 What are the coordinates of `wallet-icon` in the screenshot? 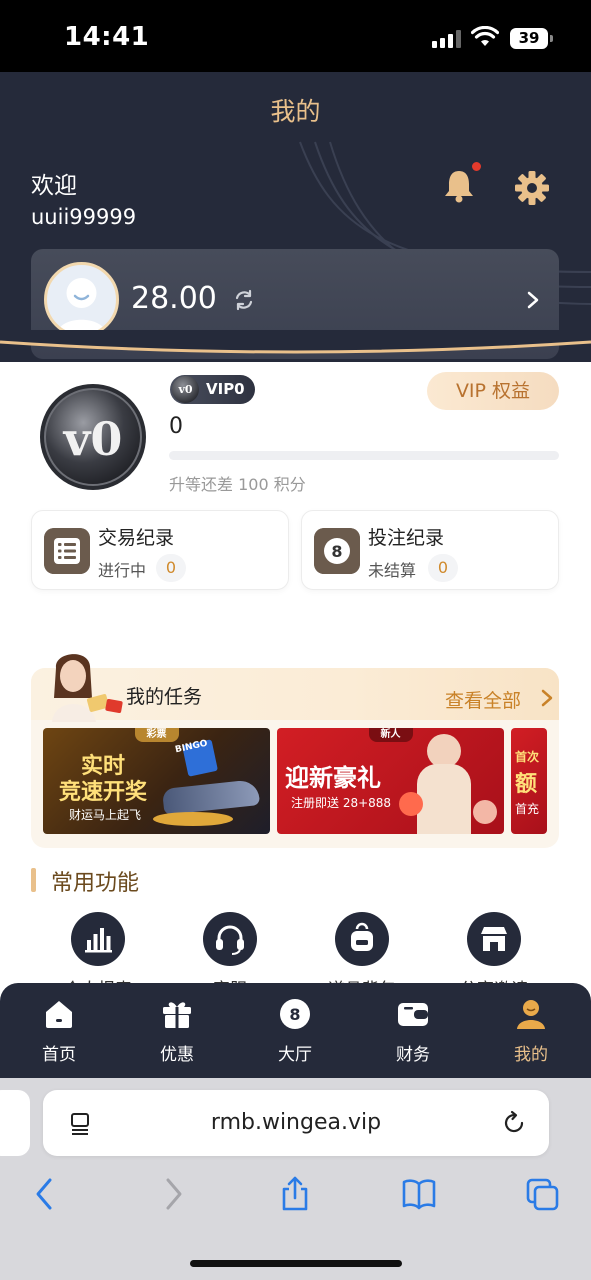 It's located at (413, 1014).